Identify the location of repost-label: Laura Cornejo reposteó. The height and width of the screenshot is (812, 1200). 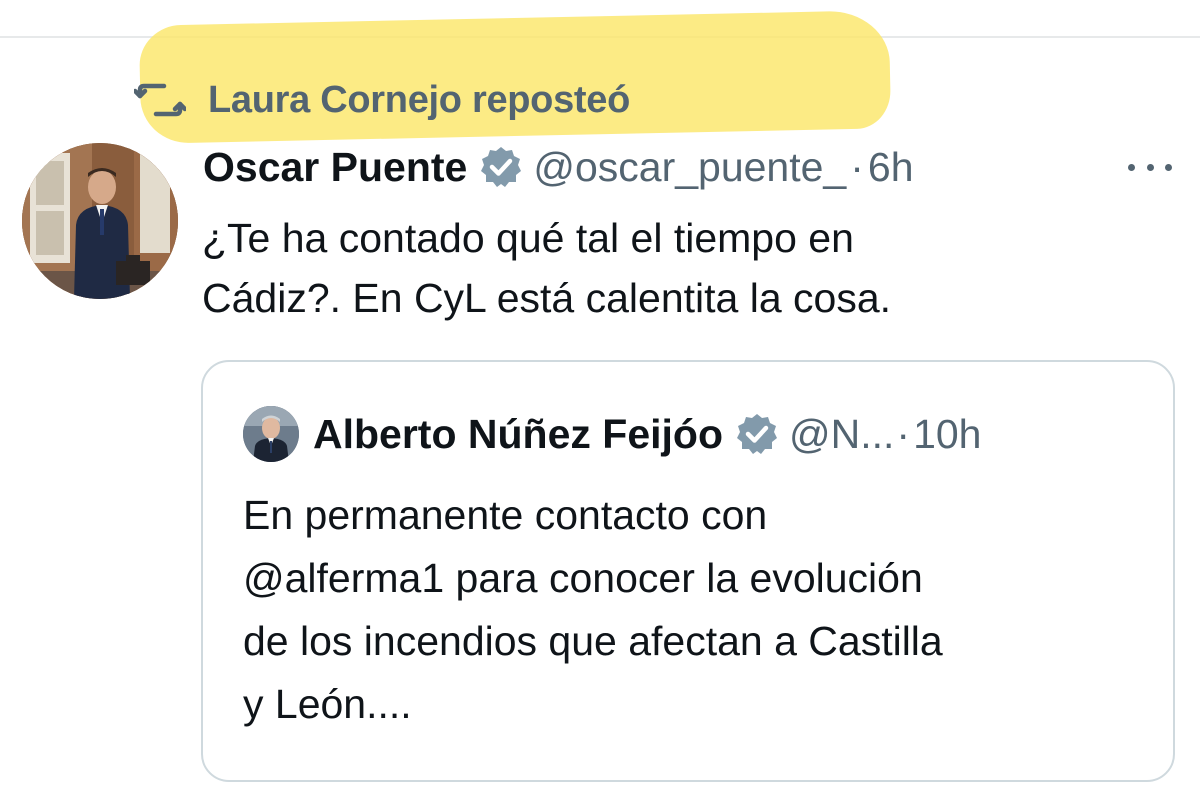
(419, 99).